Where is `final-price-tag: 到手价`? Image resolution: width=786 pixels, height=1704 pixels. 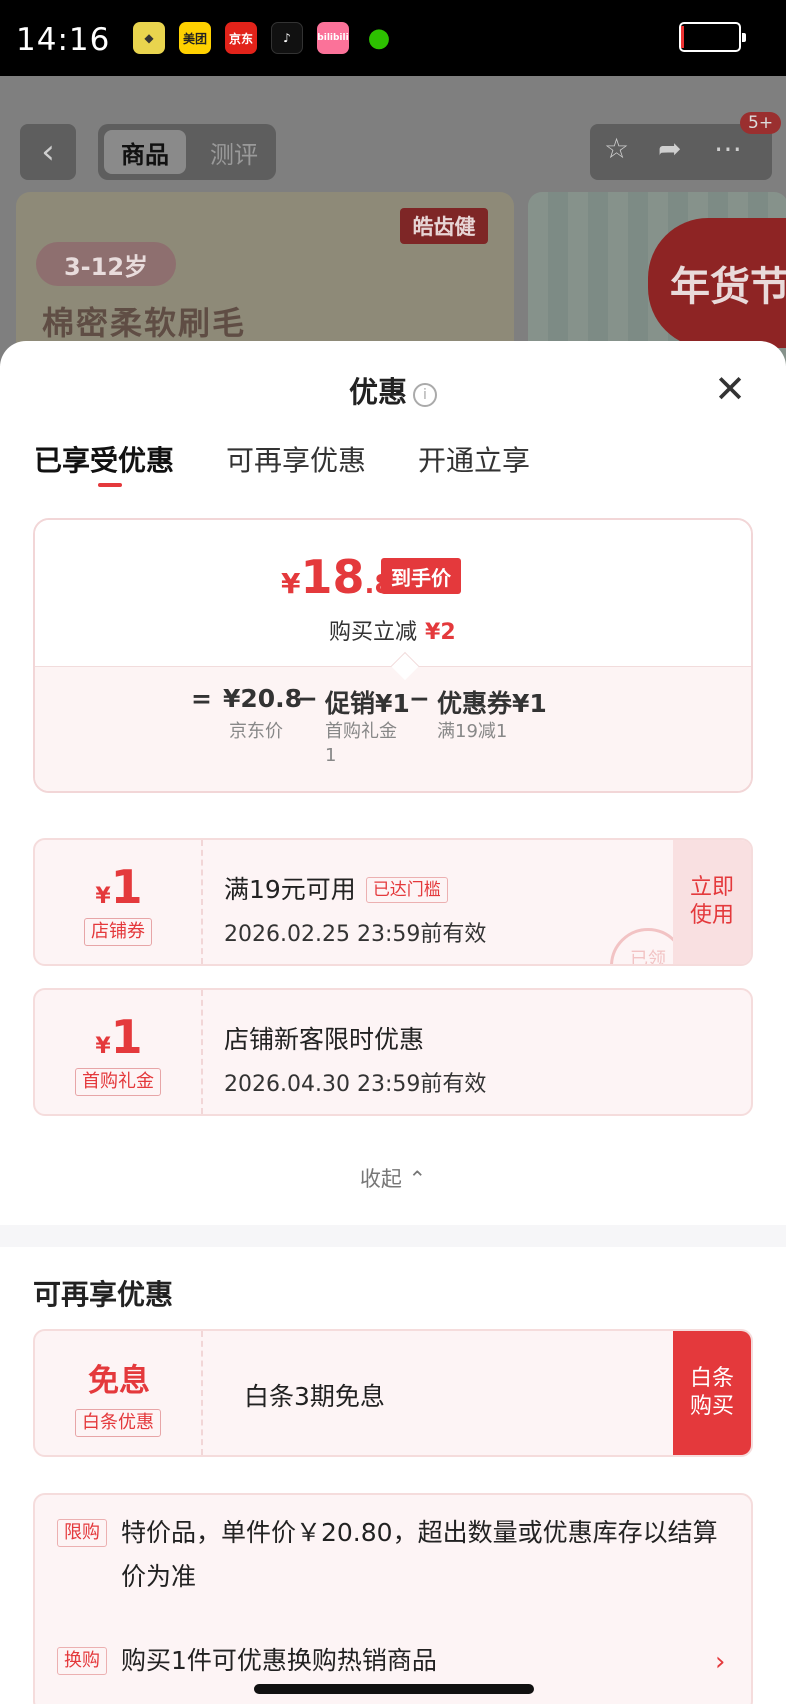
final-price-tag: 到手价 is located at coordinates (421, 576).